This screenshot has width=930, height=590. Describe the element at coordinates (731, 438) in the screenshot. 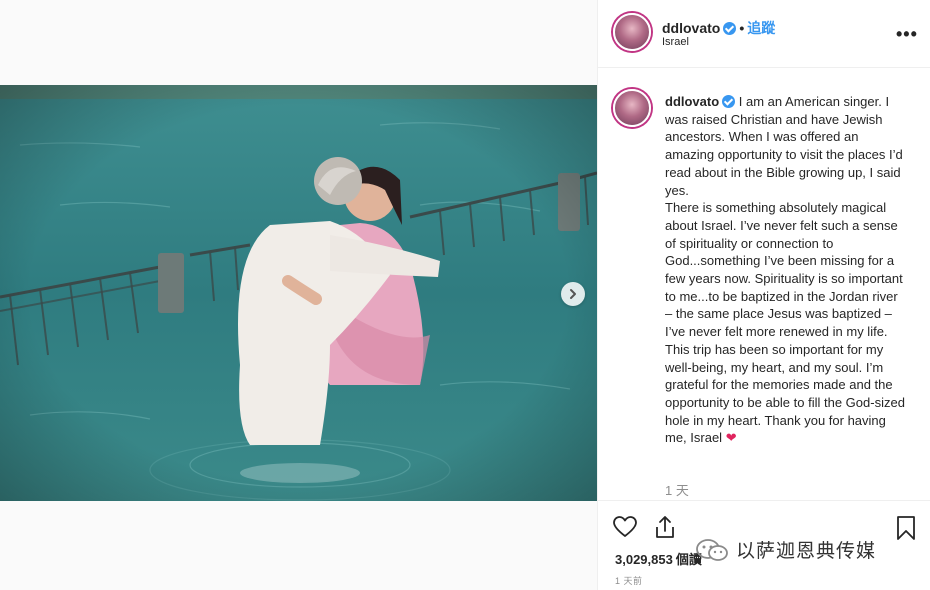

I see `heart-emoji: ❤` at that location.